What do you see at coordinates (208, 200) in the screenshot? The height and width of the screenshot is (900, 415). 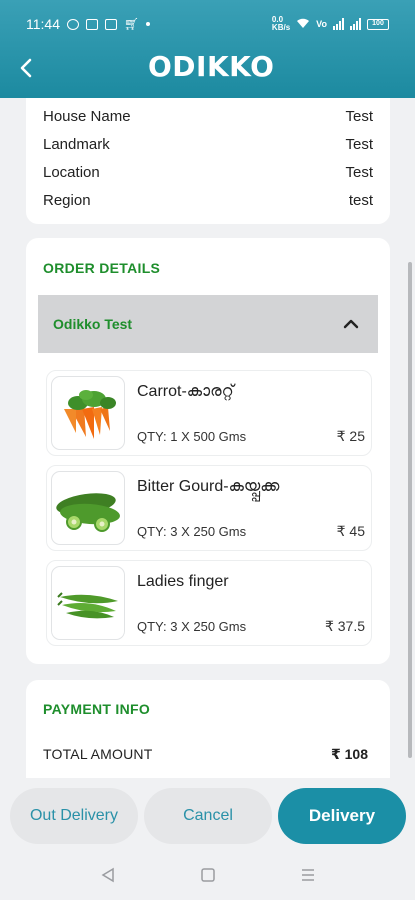 I see `address-row-region: Region test` at bounding box center [208, 200].